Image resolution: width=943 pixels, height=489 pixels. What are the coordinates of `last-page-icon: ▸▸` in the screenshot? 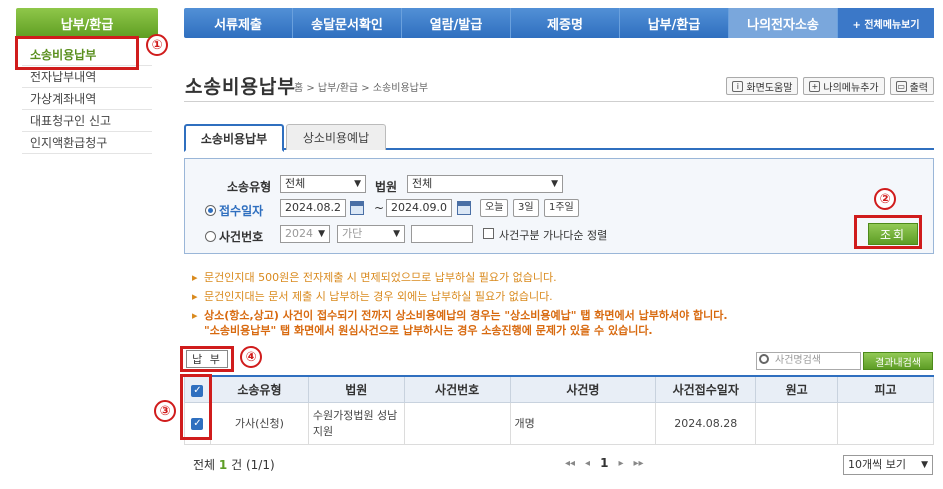 It's located at (638, 463).